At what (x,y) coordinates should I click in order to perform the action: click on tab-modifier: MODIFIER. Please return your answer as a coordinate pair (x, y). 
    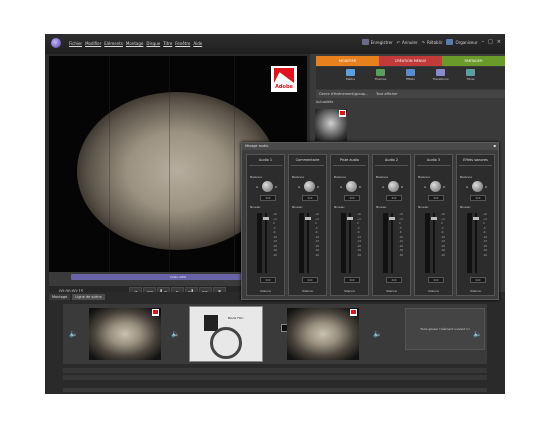
    Looking at the image, I should click on (347, 61).